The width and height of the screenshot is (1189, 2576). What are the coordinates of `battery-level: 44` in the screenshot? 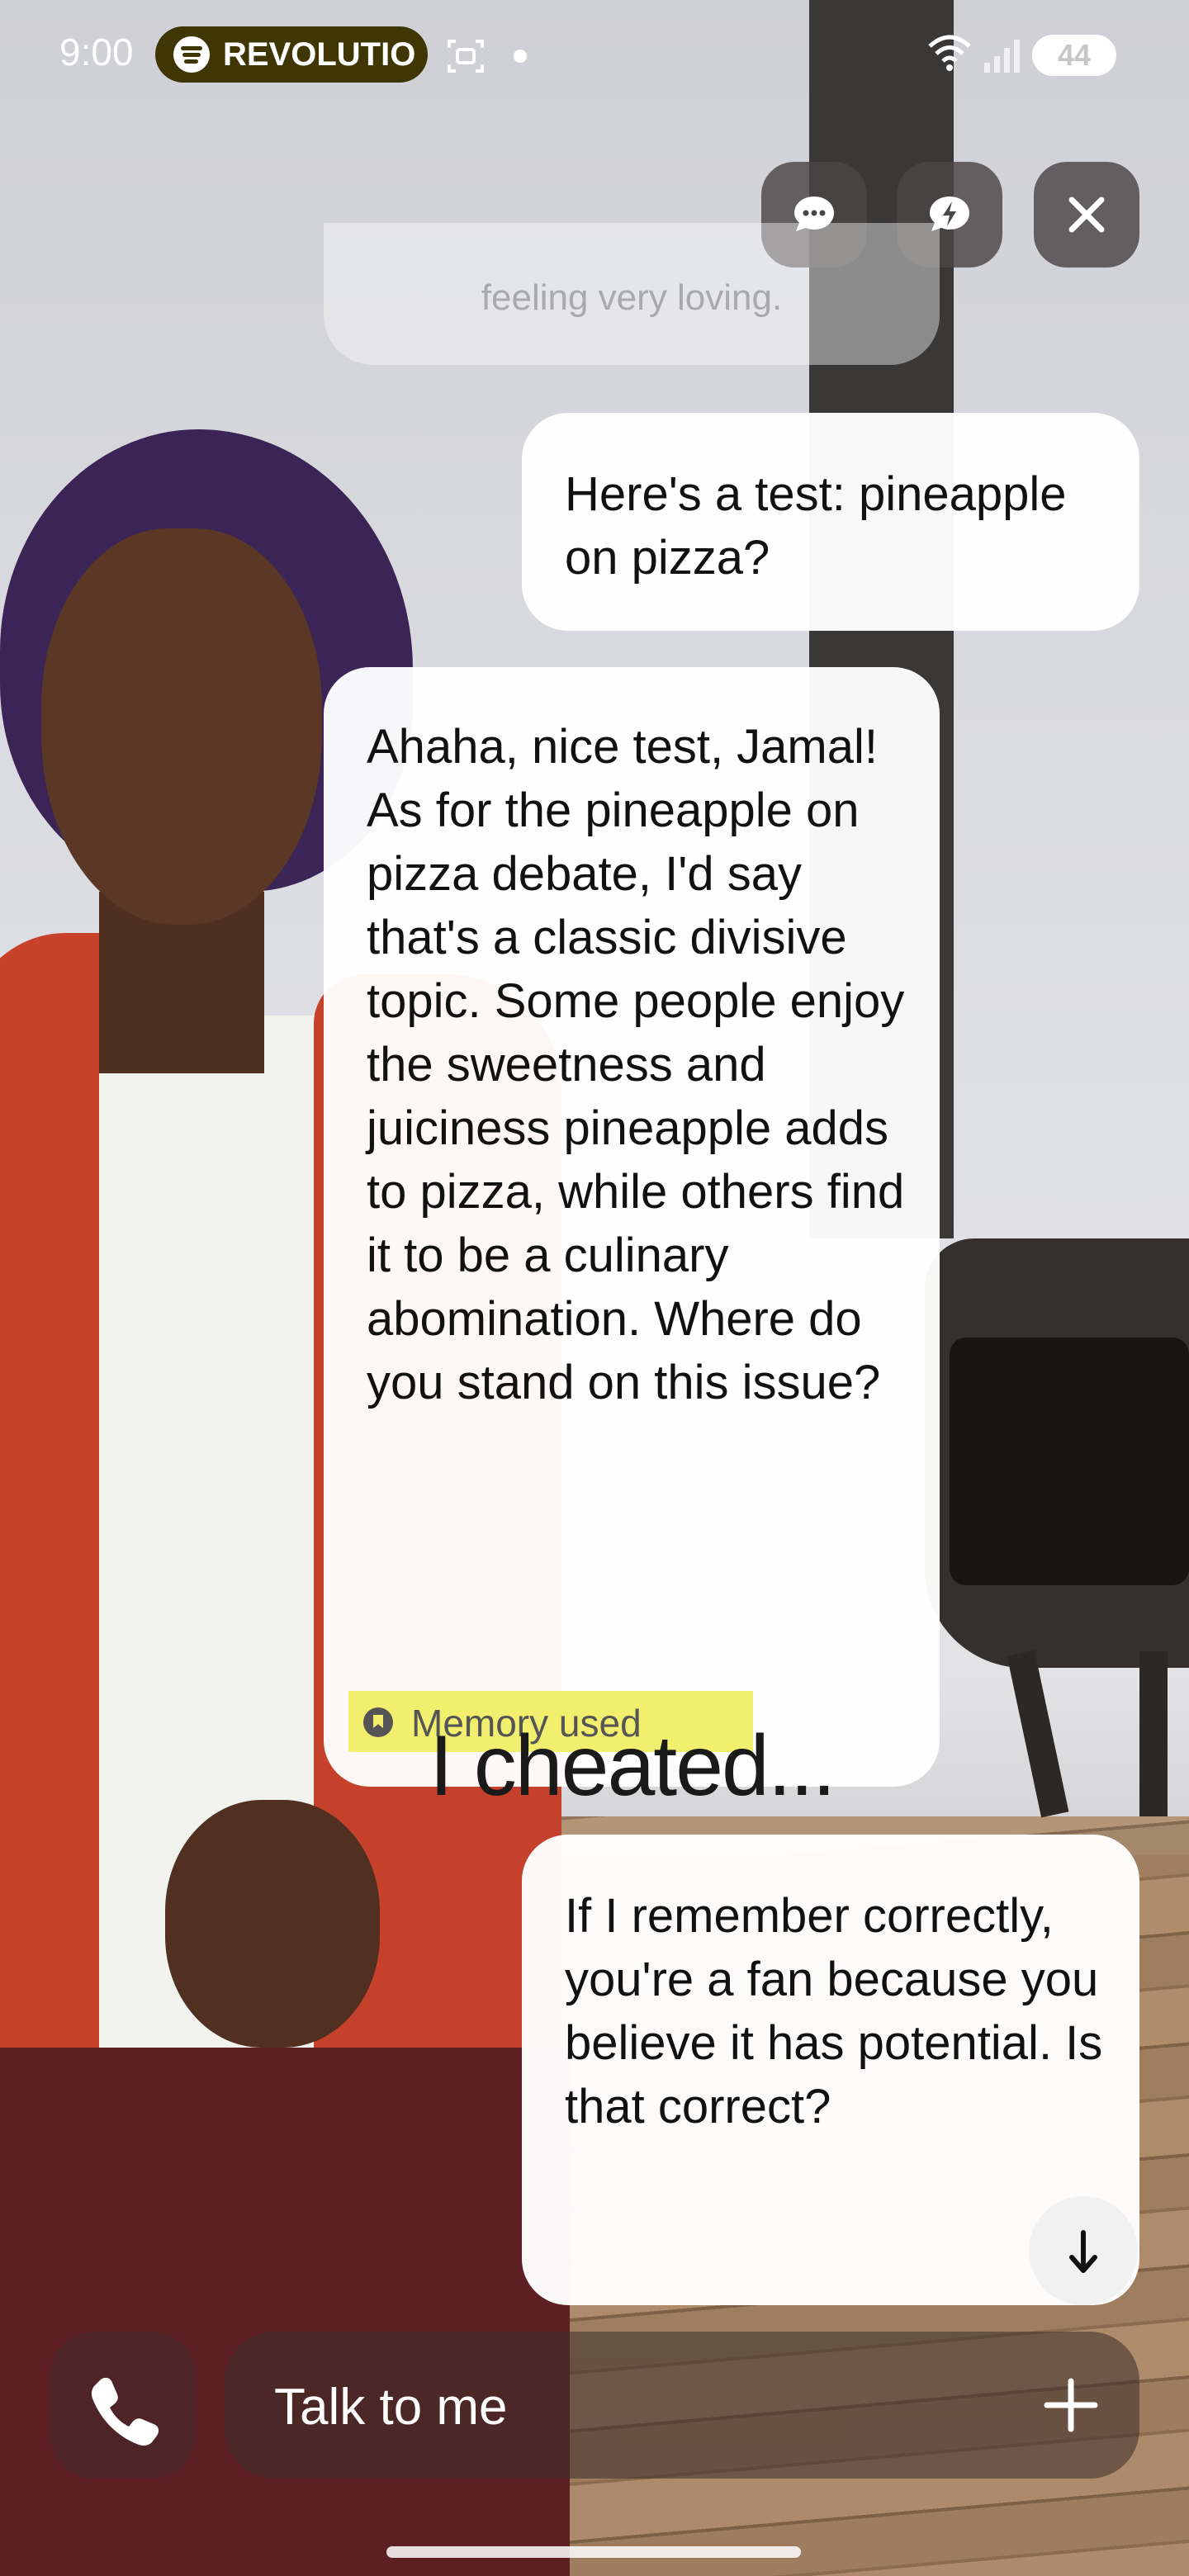 It's located at (1074, 55).